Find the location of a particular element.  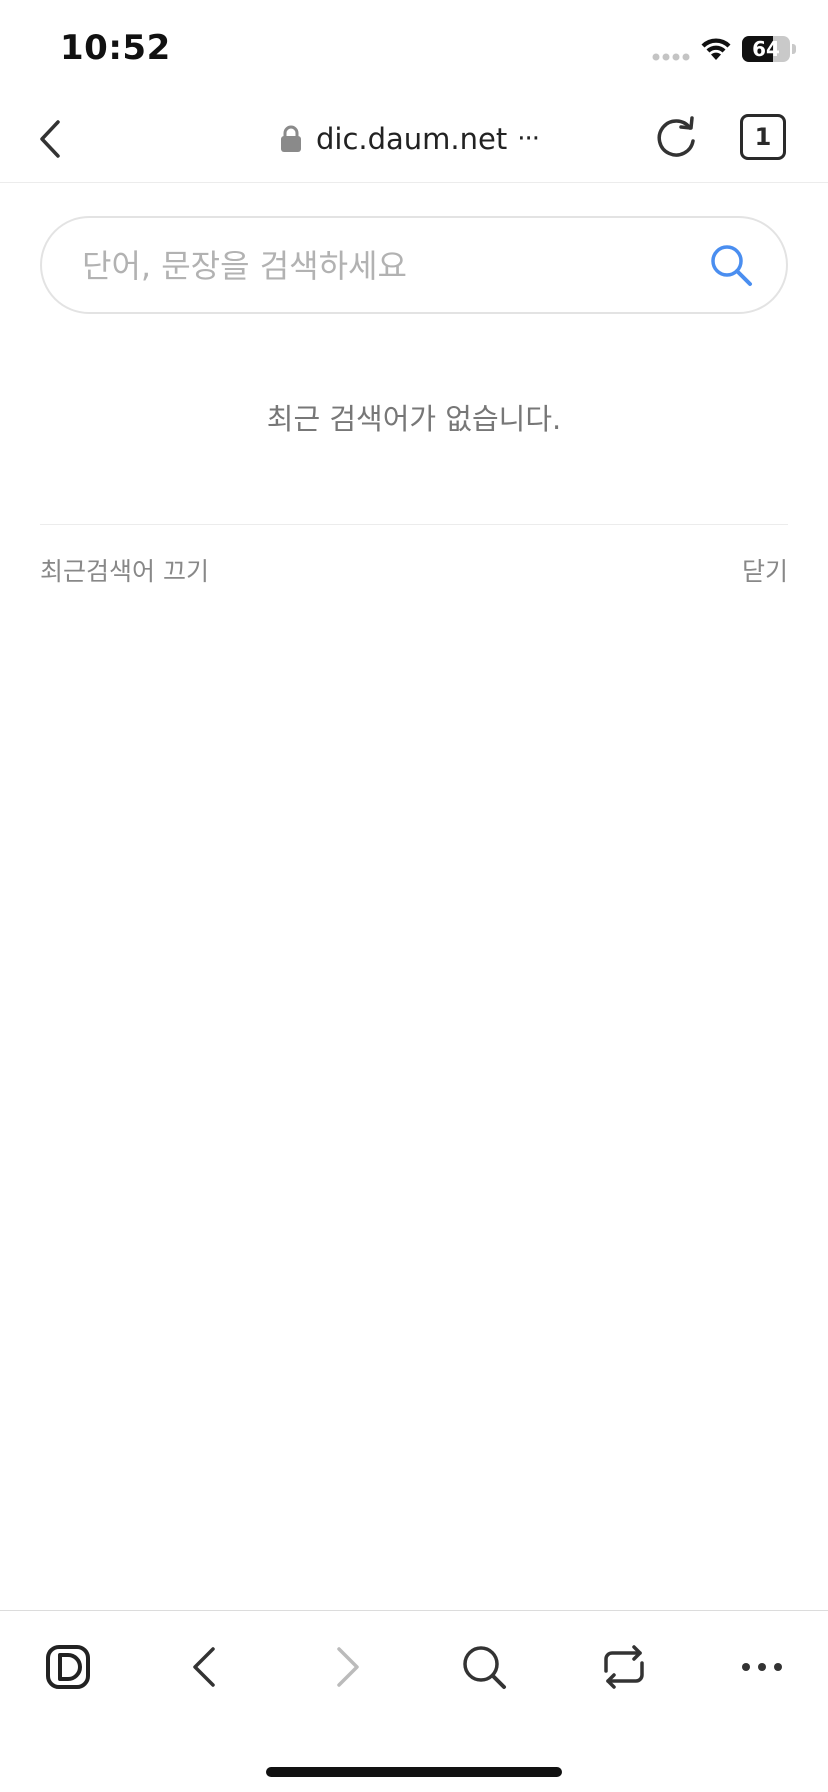

search-box is located at coordinates (414, 265).